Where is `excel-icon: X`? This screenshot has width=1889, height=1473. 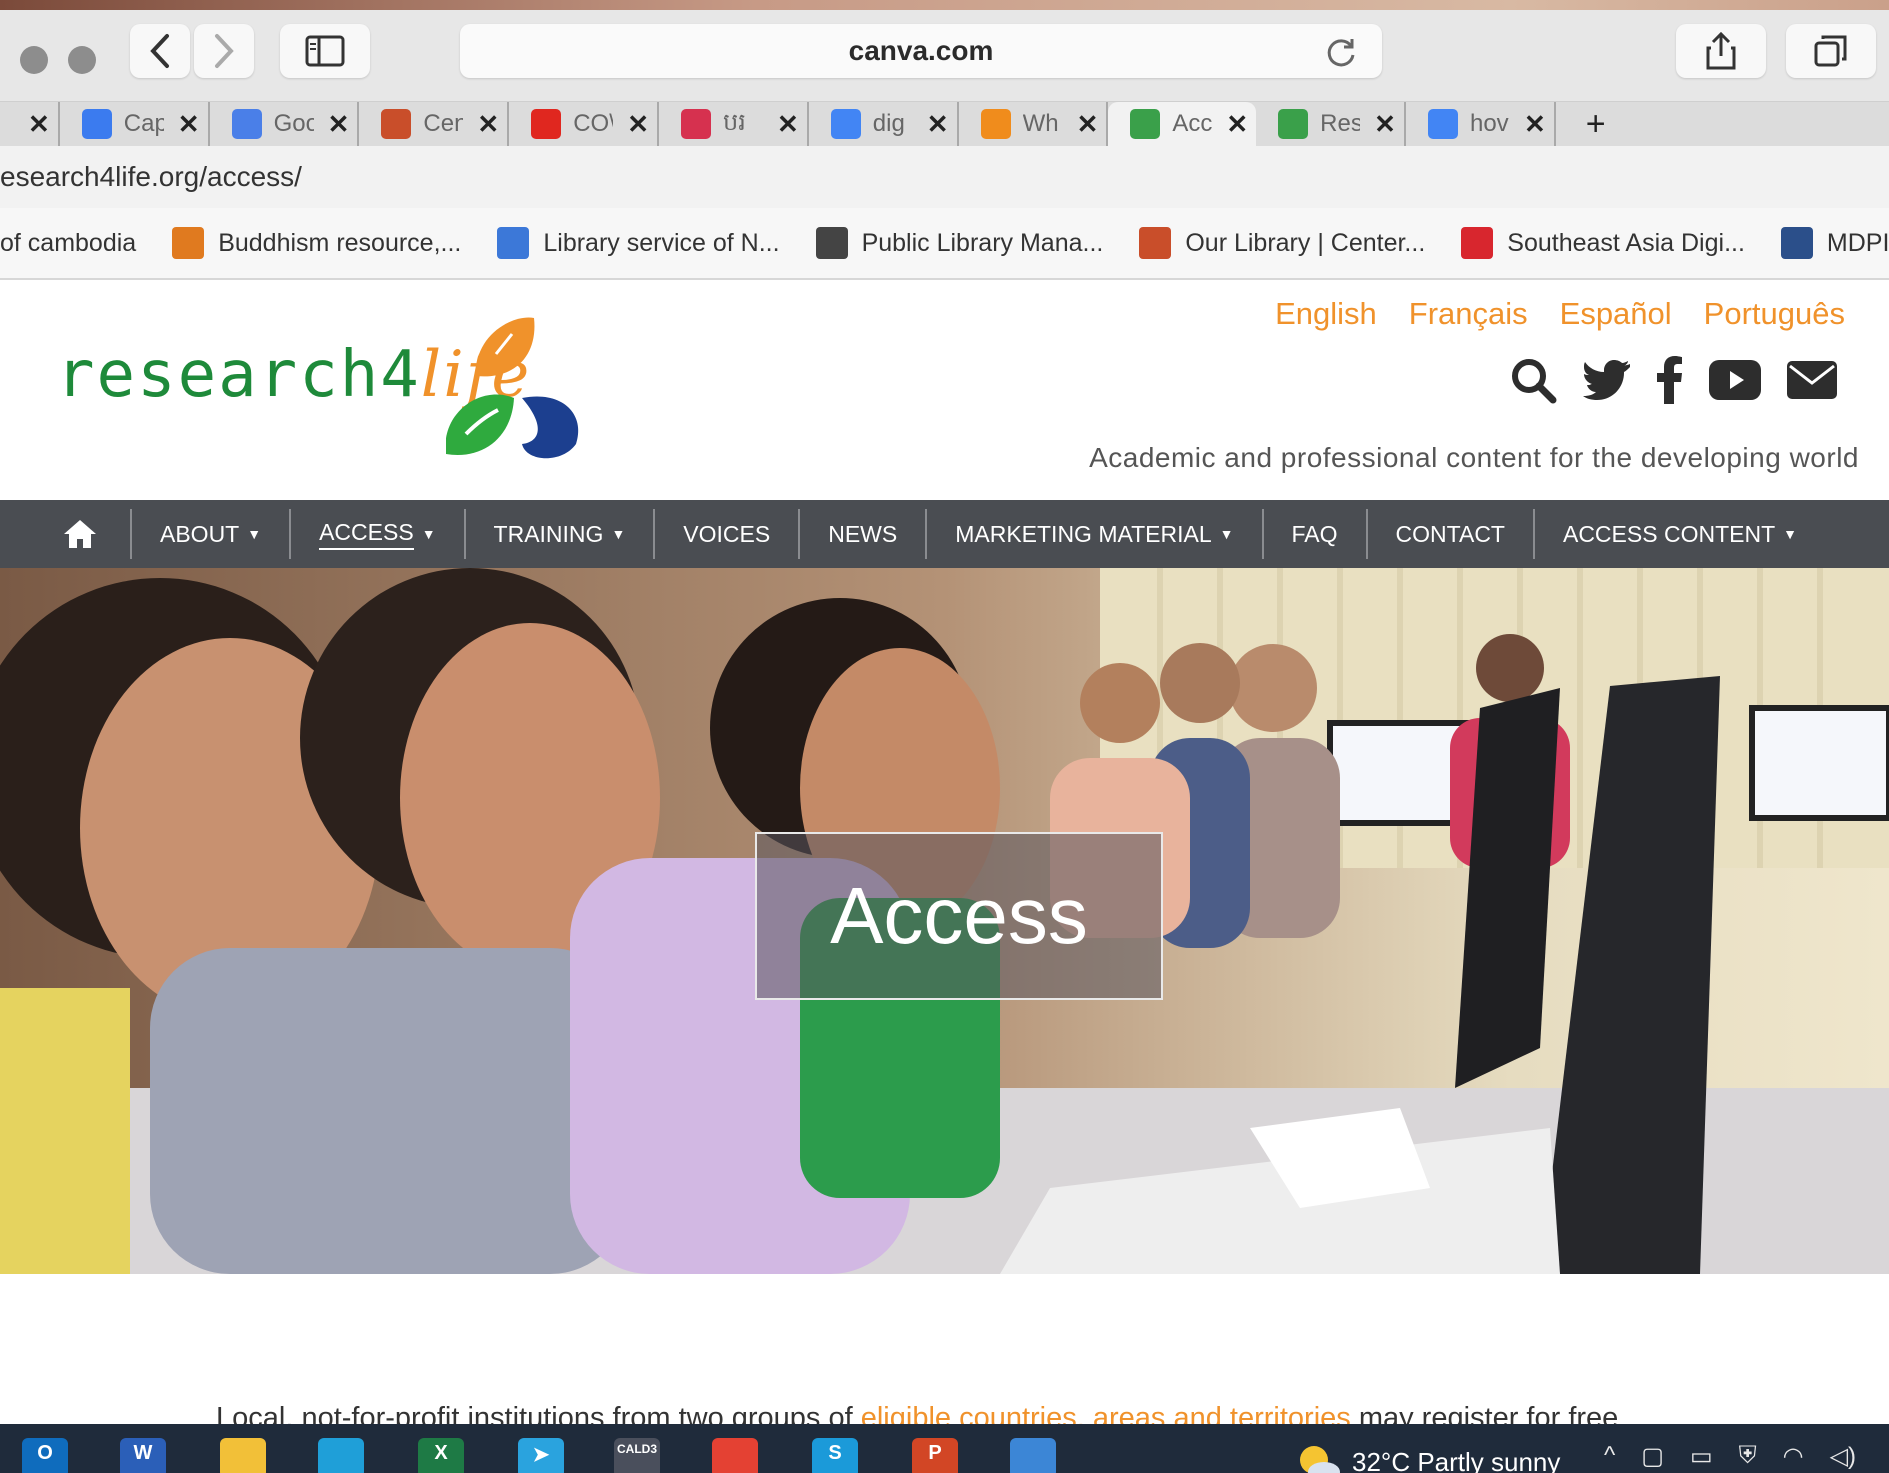
excel-icon: X is located at coordinates (441, 1455).